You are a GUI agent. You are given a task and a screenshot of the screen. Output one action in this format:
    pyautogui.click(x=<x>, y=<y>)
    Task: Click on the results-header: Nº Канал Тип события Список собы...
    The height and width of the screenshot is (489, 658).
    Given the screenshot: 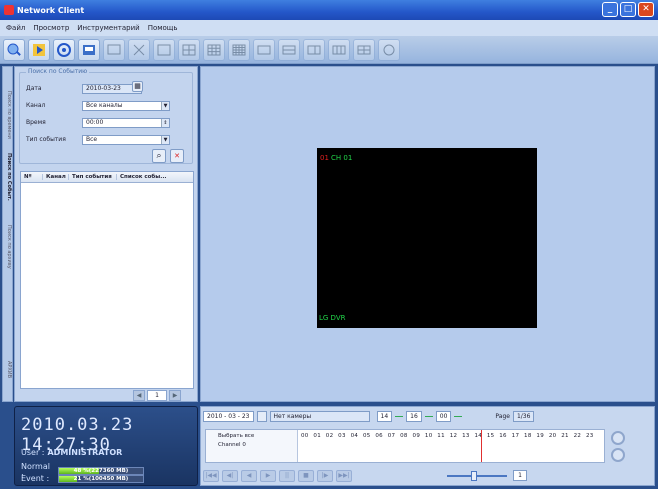 What is the action you would take?
    pyautogui.click(x=107, y=177)
    